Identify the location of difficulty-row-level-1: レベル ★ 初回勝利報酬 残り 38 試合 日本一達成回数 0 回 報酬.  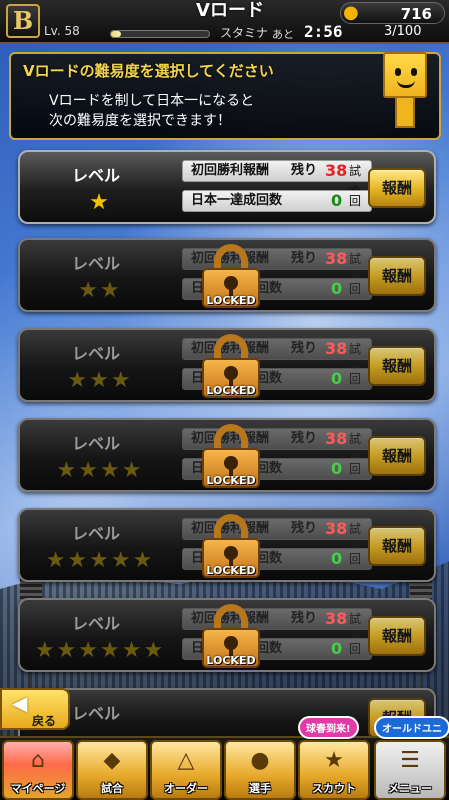
(227, 187).